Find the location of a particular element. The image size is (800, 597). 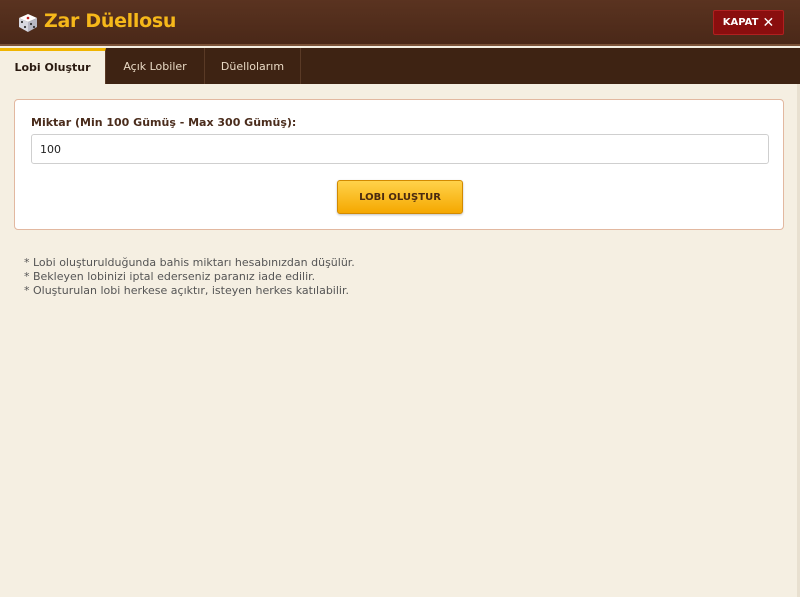

tab-open-lobbies: Açık Lobiler is located at coordinates (155, 66).